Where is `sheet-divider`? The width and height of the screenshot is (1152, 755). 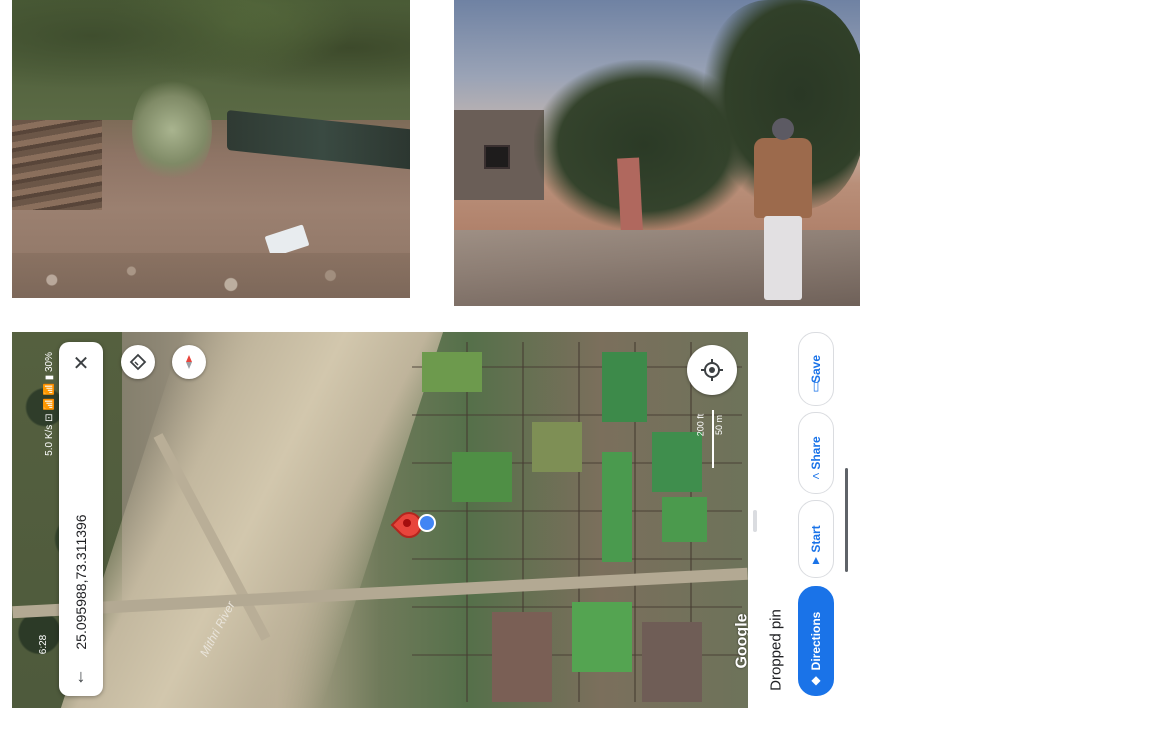
sheet-divider is located at coordinates (755, 521).